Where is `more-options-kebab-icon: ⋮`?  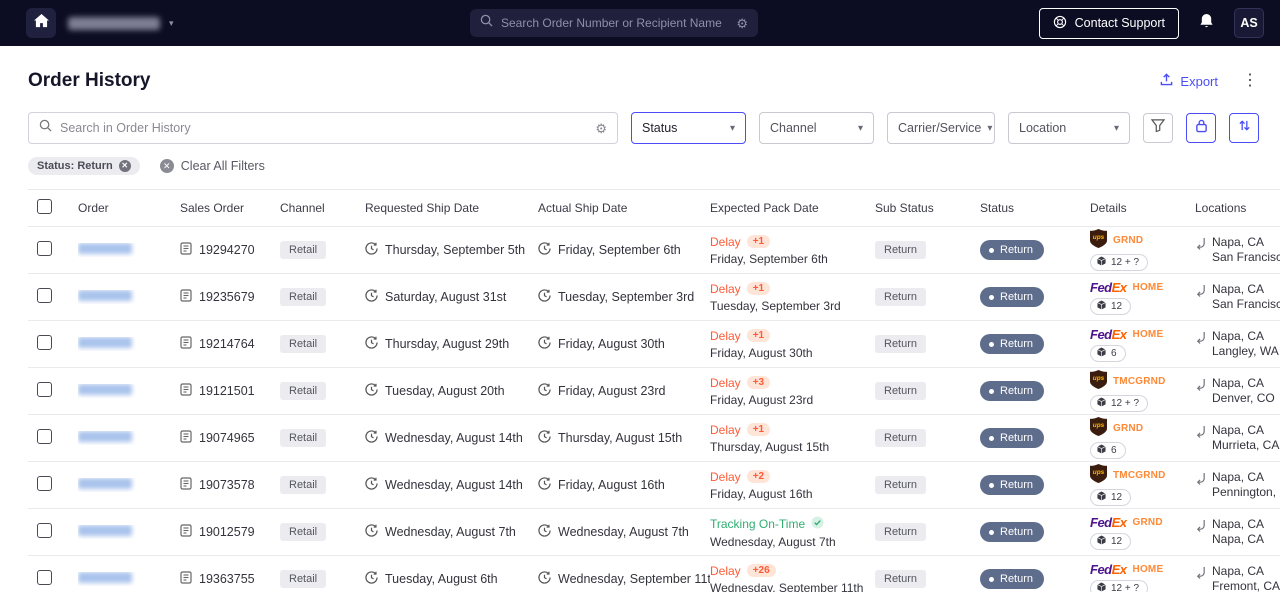
more-options-kebab-icon: ⋮ is located at coordinates (1250, 81).